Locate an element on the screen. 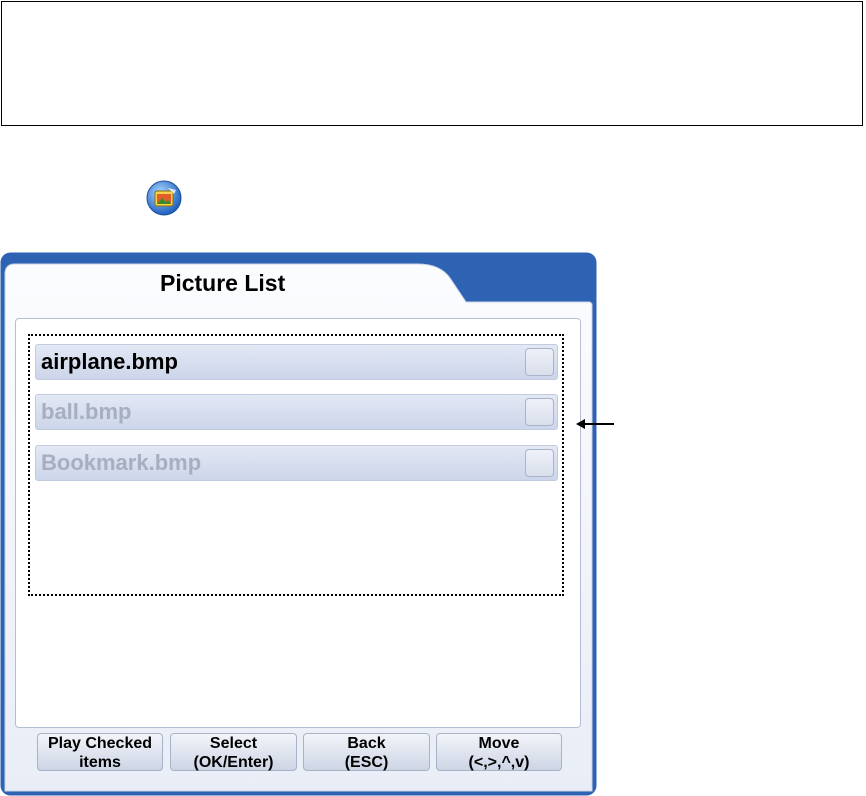 The width and height of the screenshot is (866, 796). button-label-line2: (ESC) is located at coordinates (366, 762).